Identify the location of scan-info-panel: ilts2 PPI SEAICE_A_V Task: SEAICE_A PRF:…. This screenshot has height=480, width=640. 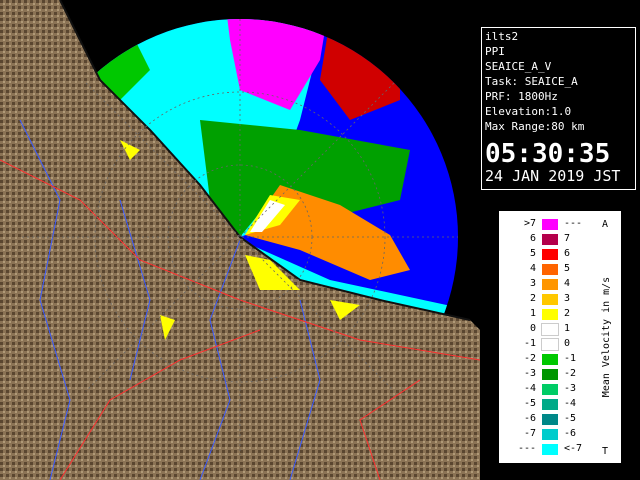
(558, 108).